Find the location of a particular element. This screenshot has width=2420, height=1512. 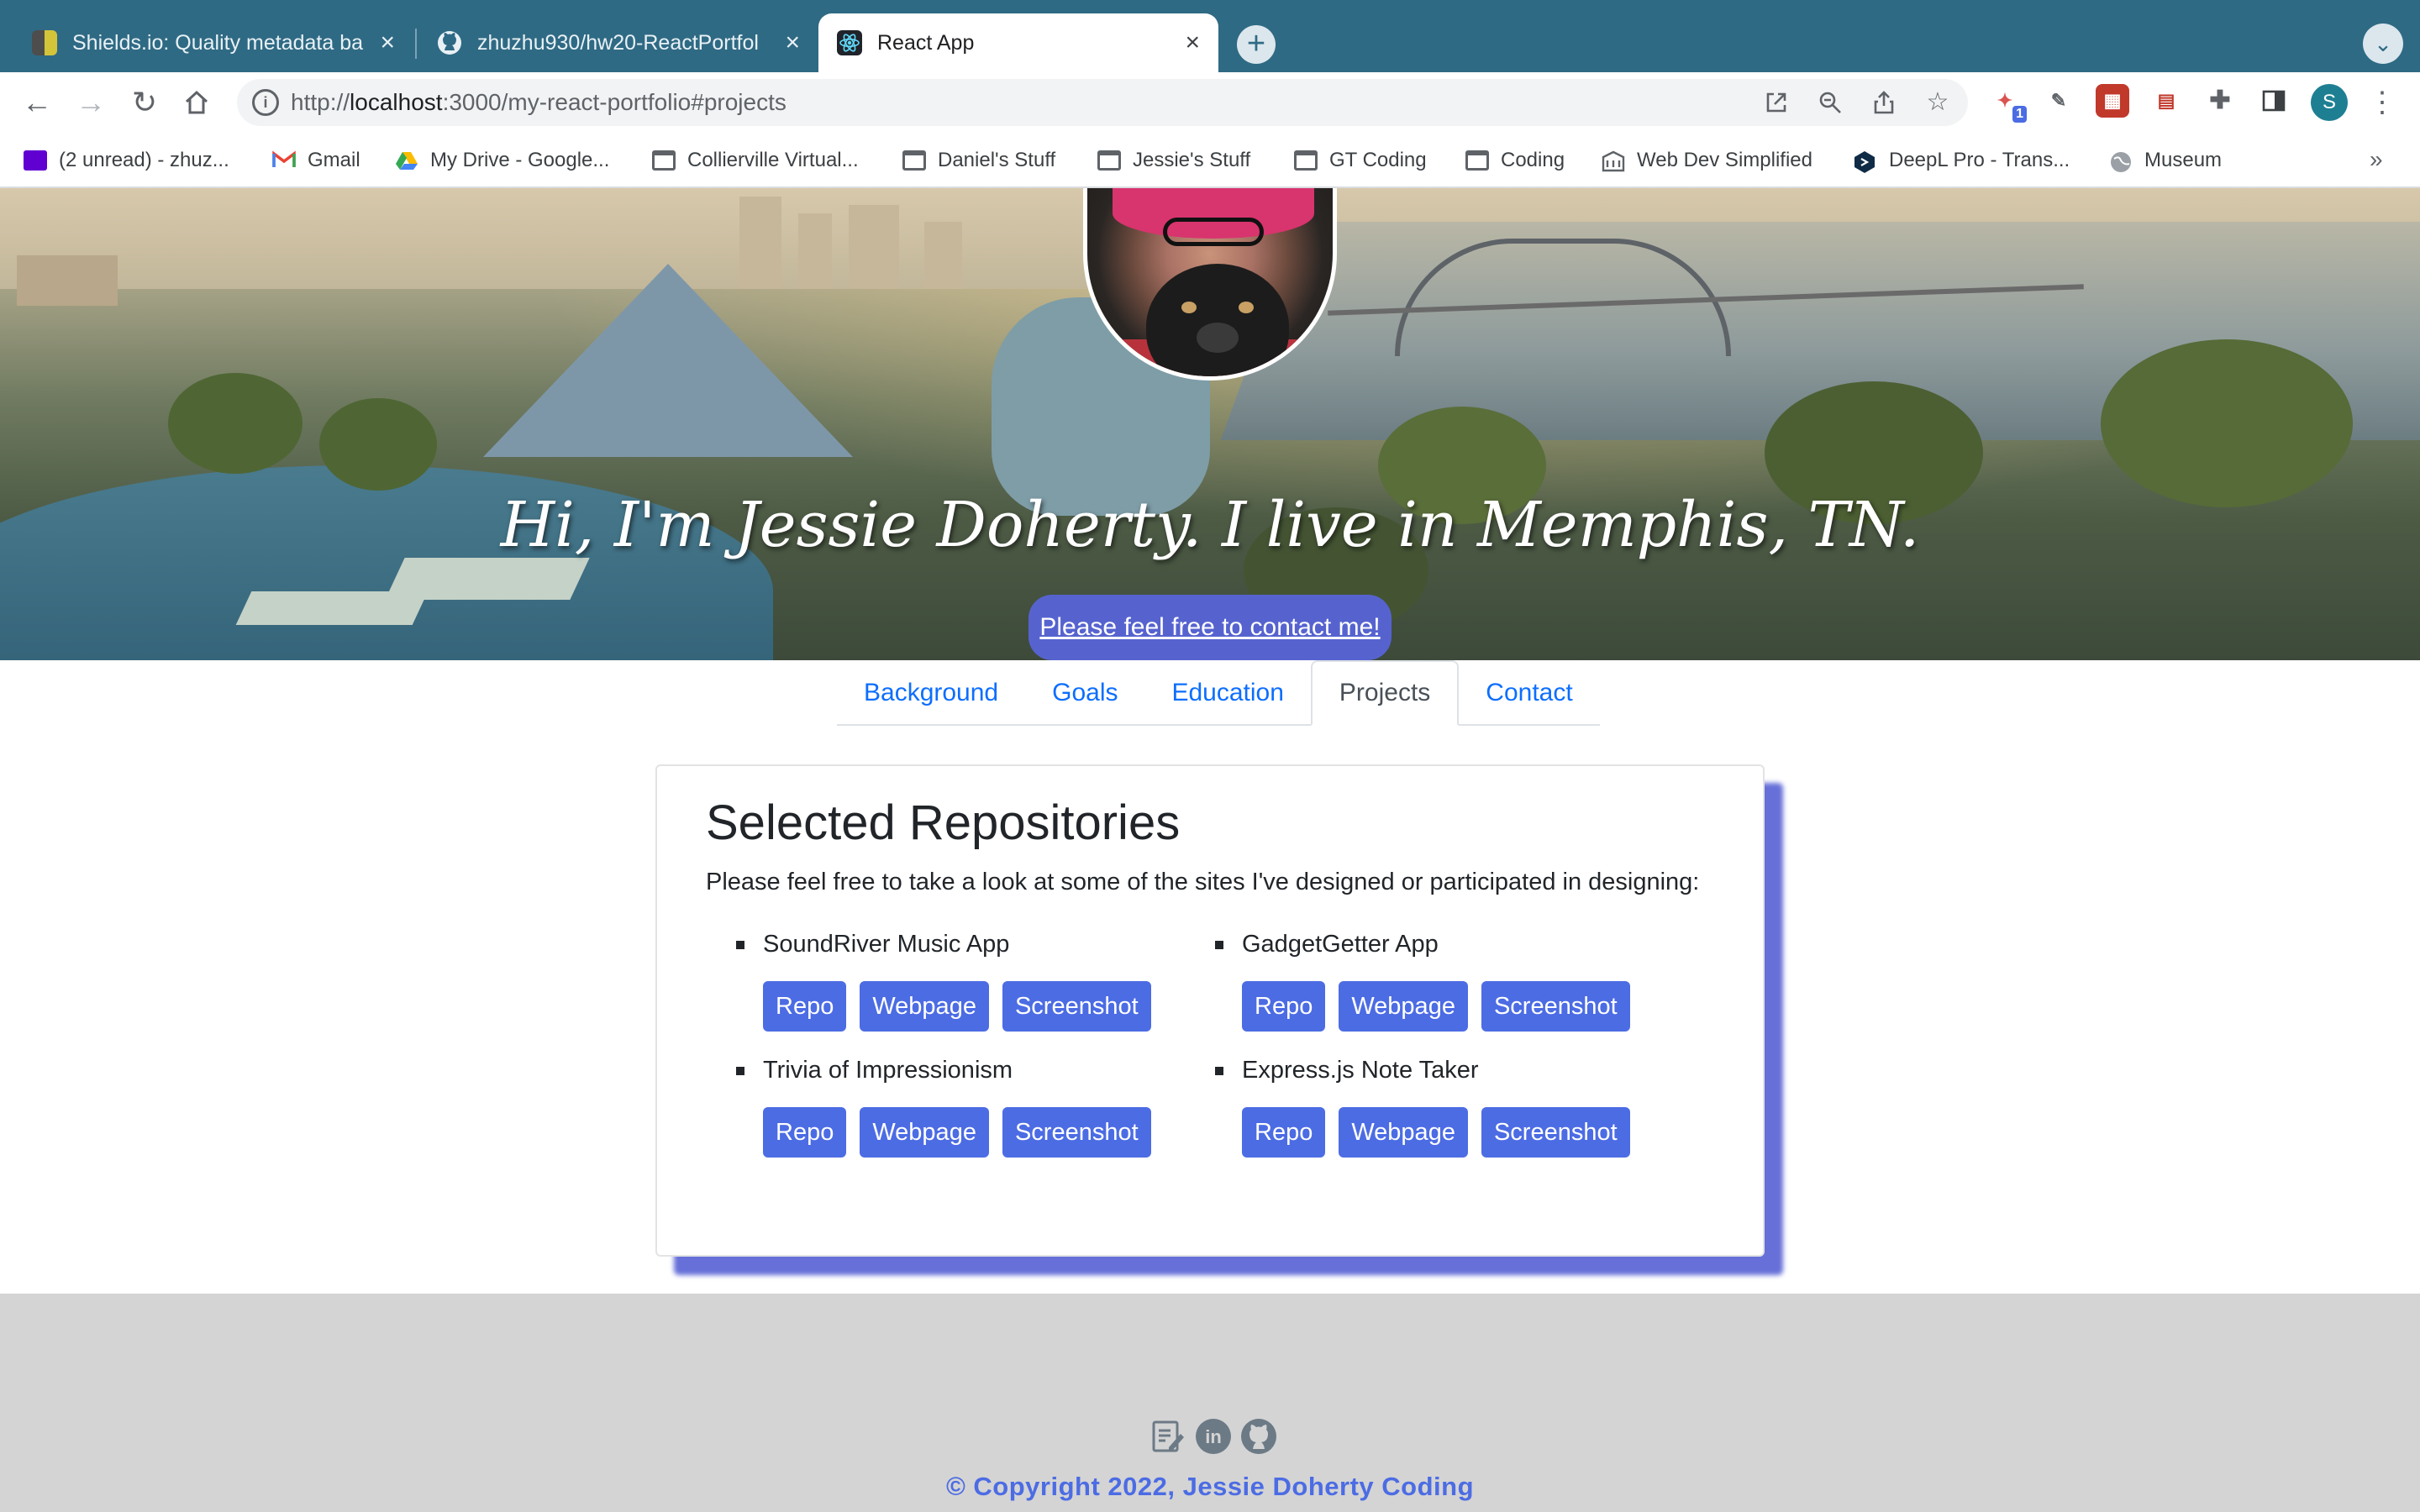

zoom-icon is located at coordinates (1830, 102).